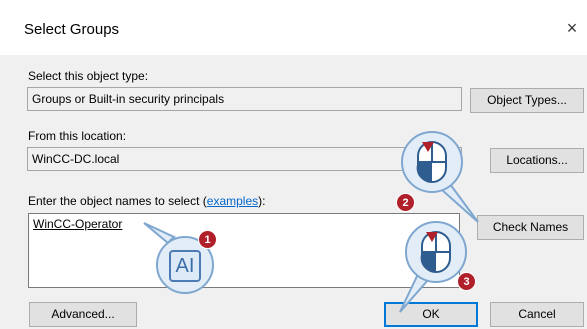 This screenshot has width=587, height=329. Describe the element at coordinates (232, 201) in the screenshot. I see `examples-link: examples` at that location.